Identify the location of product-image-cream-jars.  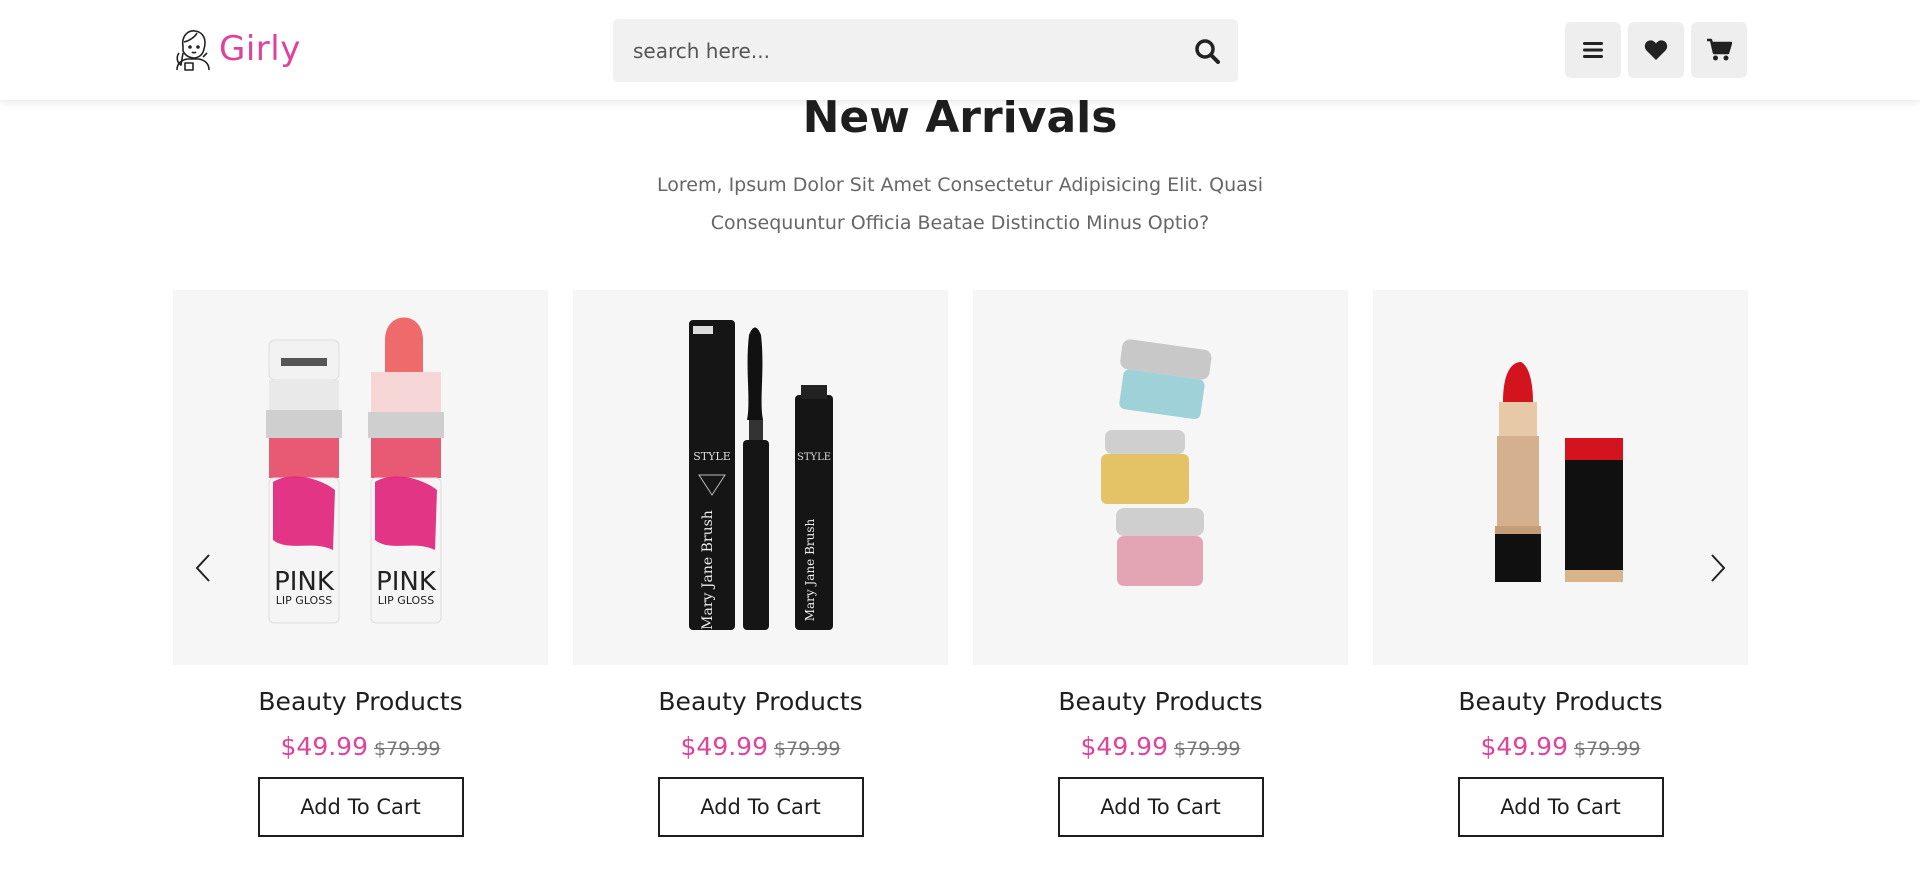
(1160, 477).